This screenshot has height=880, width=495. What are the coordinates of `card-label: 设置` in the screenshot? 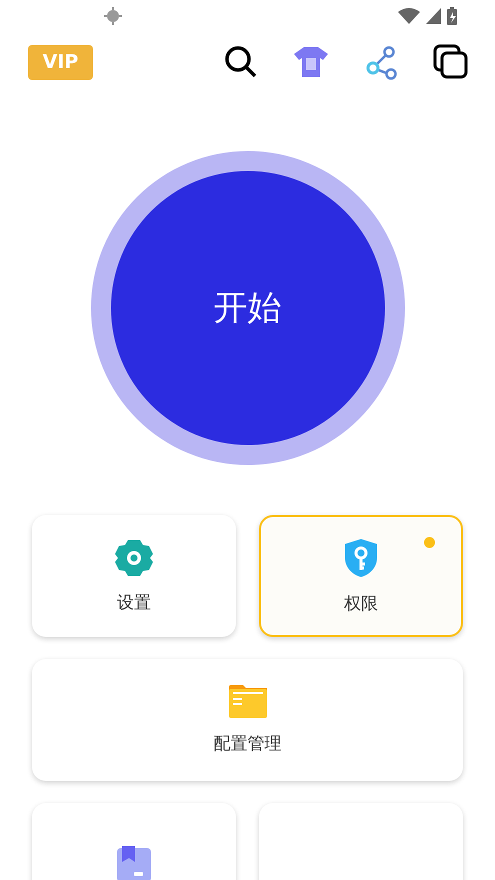 It's located at (134, 603).